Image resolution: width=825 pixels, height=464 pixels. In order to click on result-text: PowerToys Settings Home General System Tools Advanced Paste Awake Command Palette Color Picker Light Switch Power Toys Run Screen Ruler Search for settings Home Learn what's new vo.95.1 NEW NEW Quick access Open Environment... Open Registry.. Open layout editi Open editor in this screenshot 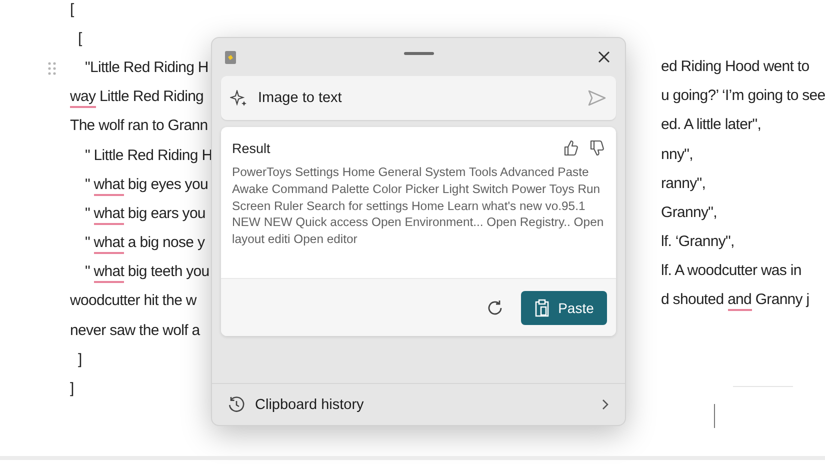, I will do `click(418, 206)`.